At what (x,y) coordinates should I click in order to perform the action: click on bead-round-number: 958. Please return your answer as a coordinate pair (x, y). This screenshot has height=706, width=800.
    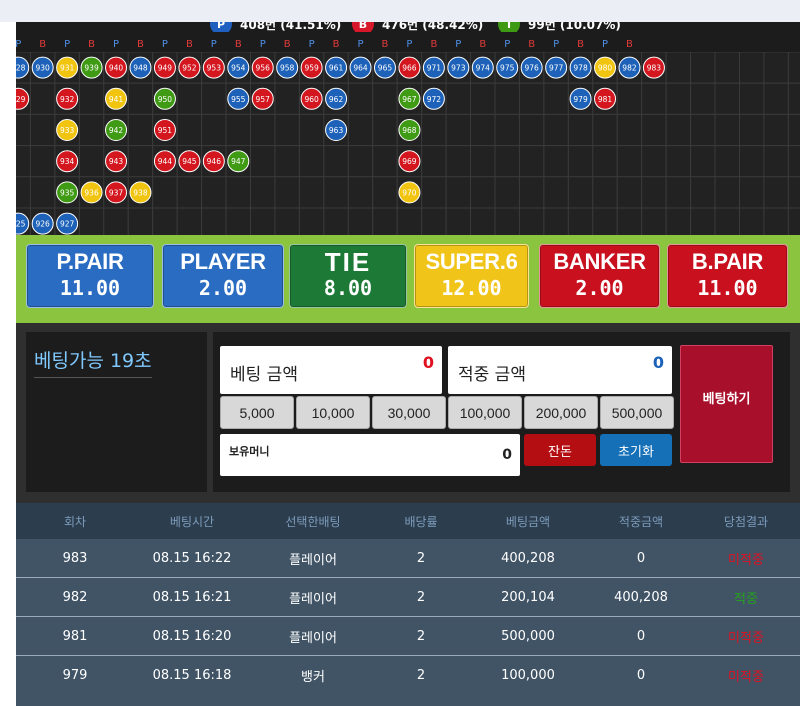
    Looking at the image, I should click on (287, 68).